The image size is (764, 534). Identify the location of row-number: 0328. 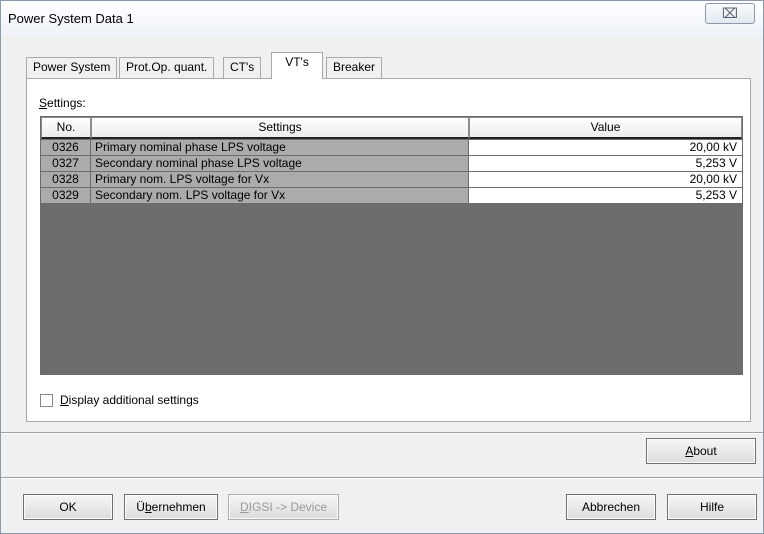
(66, 180).